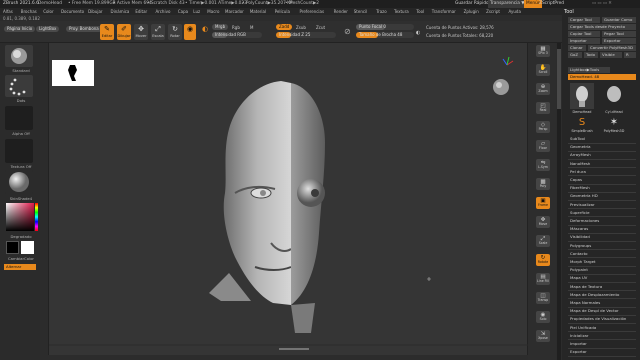 Image resolution: width=640 pixels, height=360 pixels. Describe the element at coordinates (579, 335) in the screenshot. I see `subpalette-item: Inicializar` at that location.